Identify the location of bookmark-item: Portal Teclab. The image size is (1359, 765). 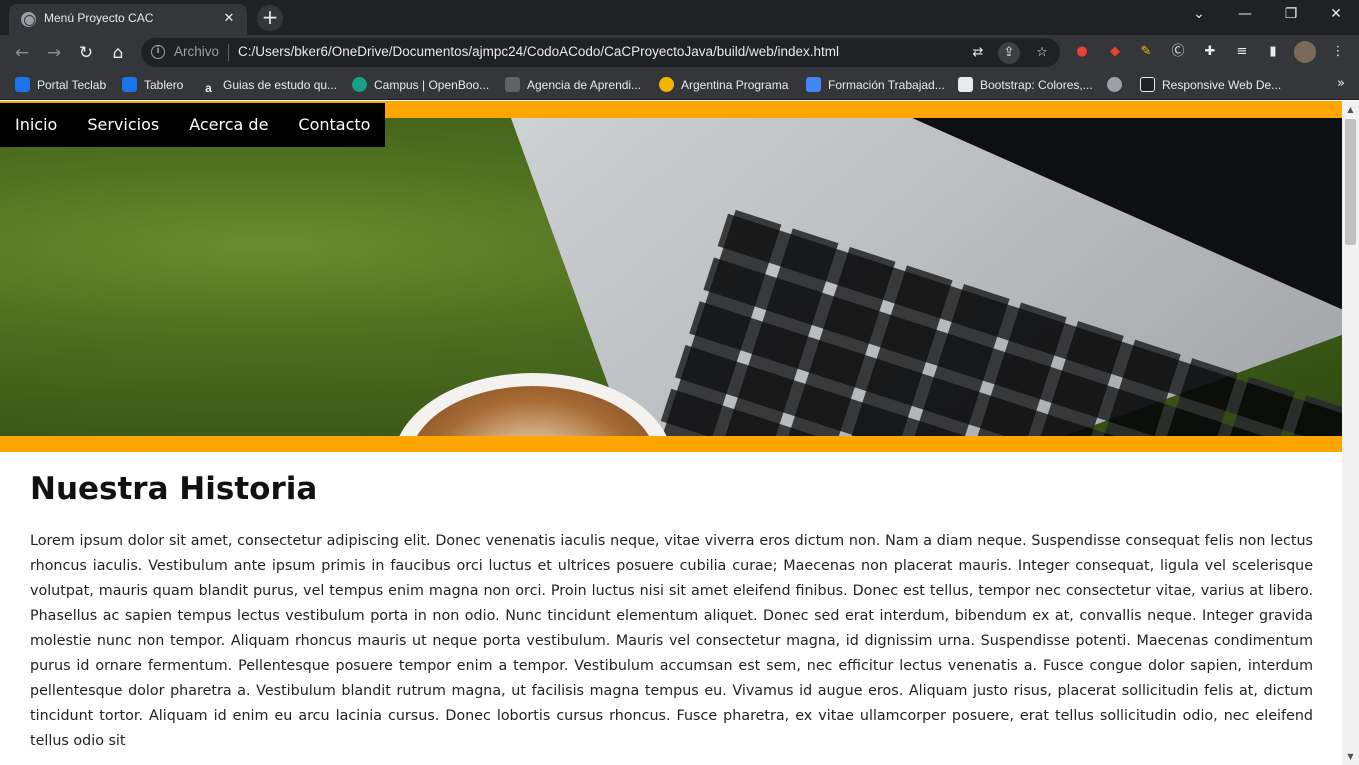
(60, 85).